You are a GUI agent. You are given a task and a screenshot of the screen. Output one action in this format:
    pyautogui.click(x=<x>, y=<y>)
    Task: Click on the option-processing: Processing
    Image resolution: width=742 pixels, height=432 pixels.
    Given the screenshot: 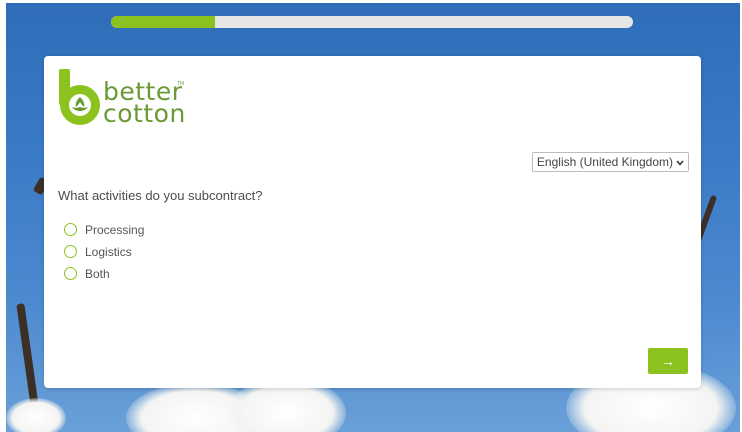 What is the action you would take?
    pyautogui.click(x=104, y=229)
    